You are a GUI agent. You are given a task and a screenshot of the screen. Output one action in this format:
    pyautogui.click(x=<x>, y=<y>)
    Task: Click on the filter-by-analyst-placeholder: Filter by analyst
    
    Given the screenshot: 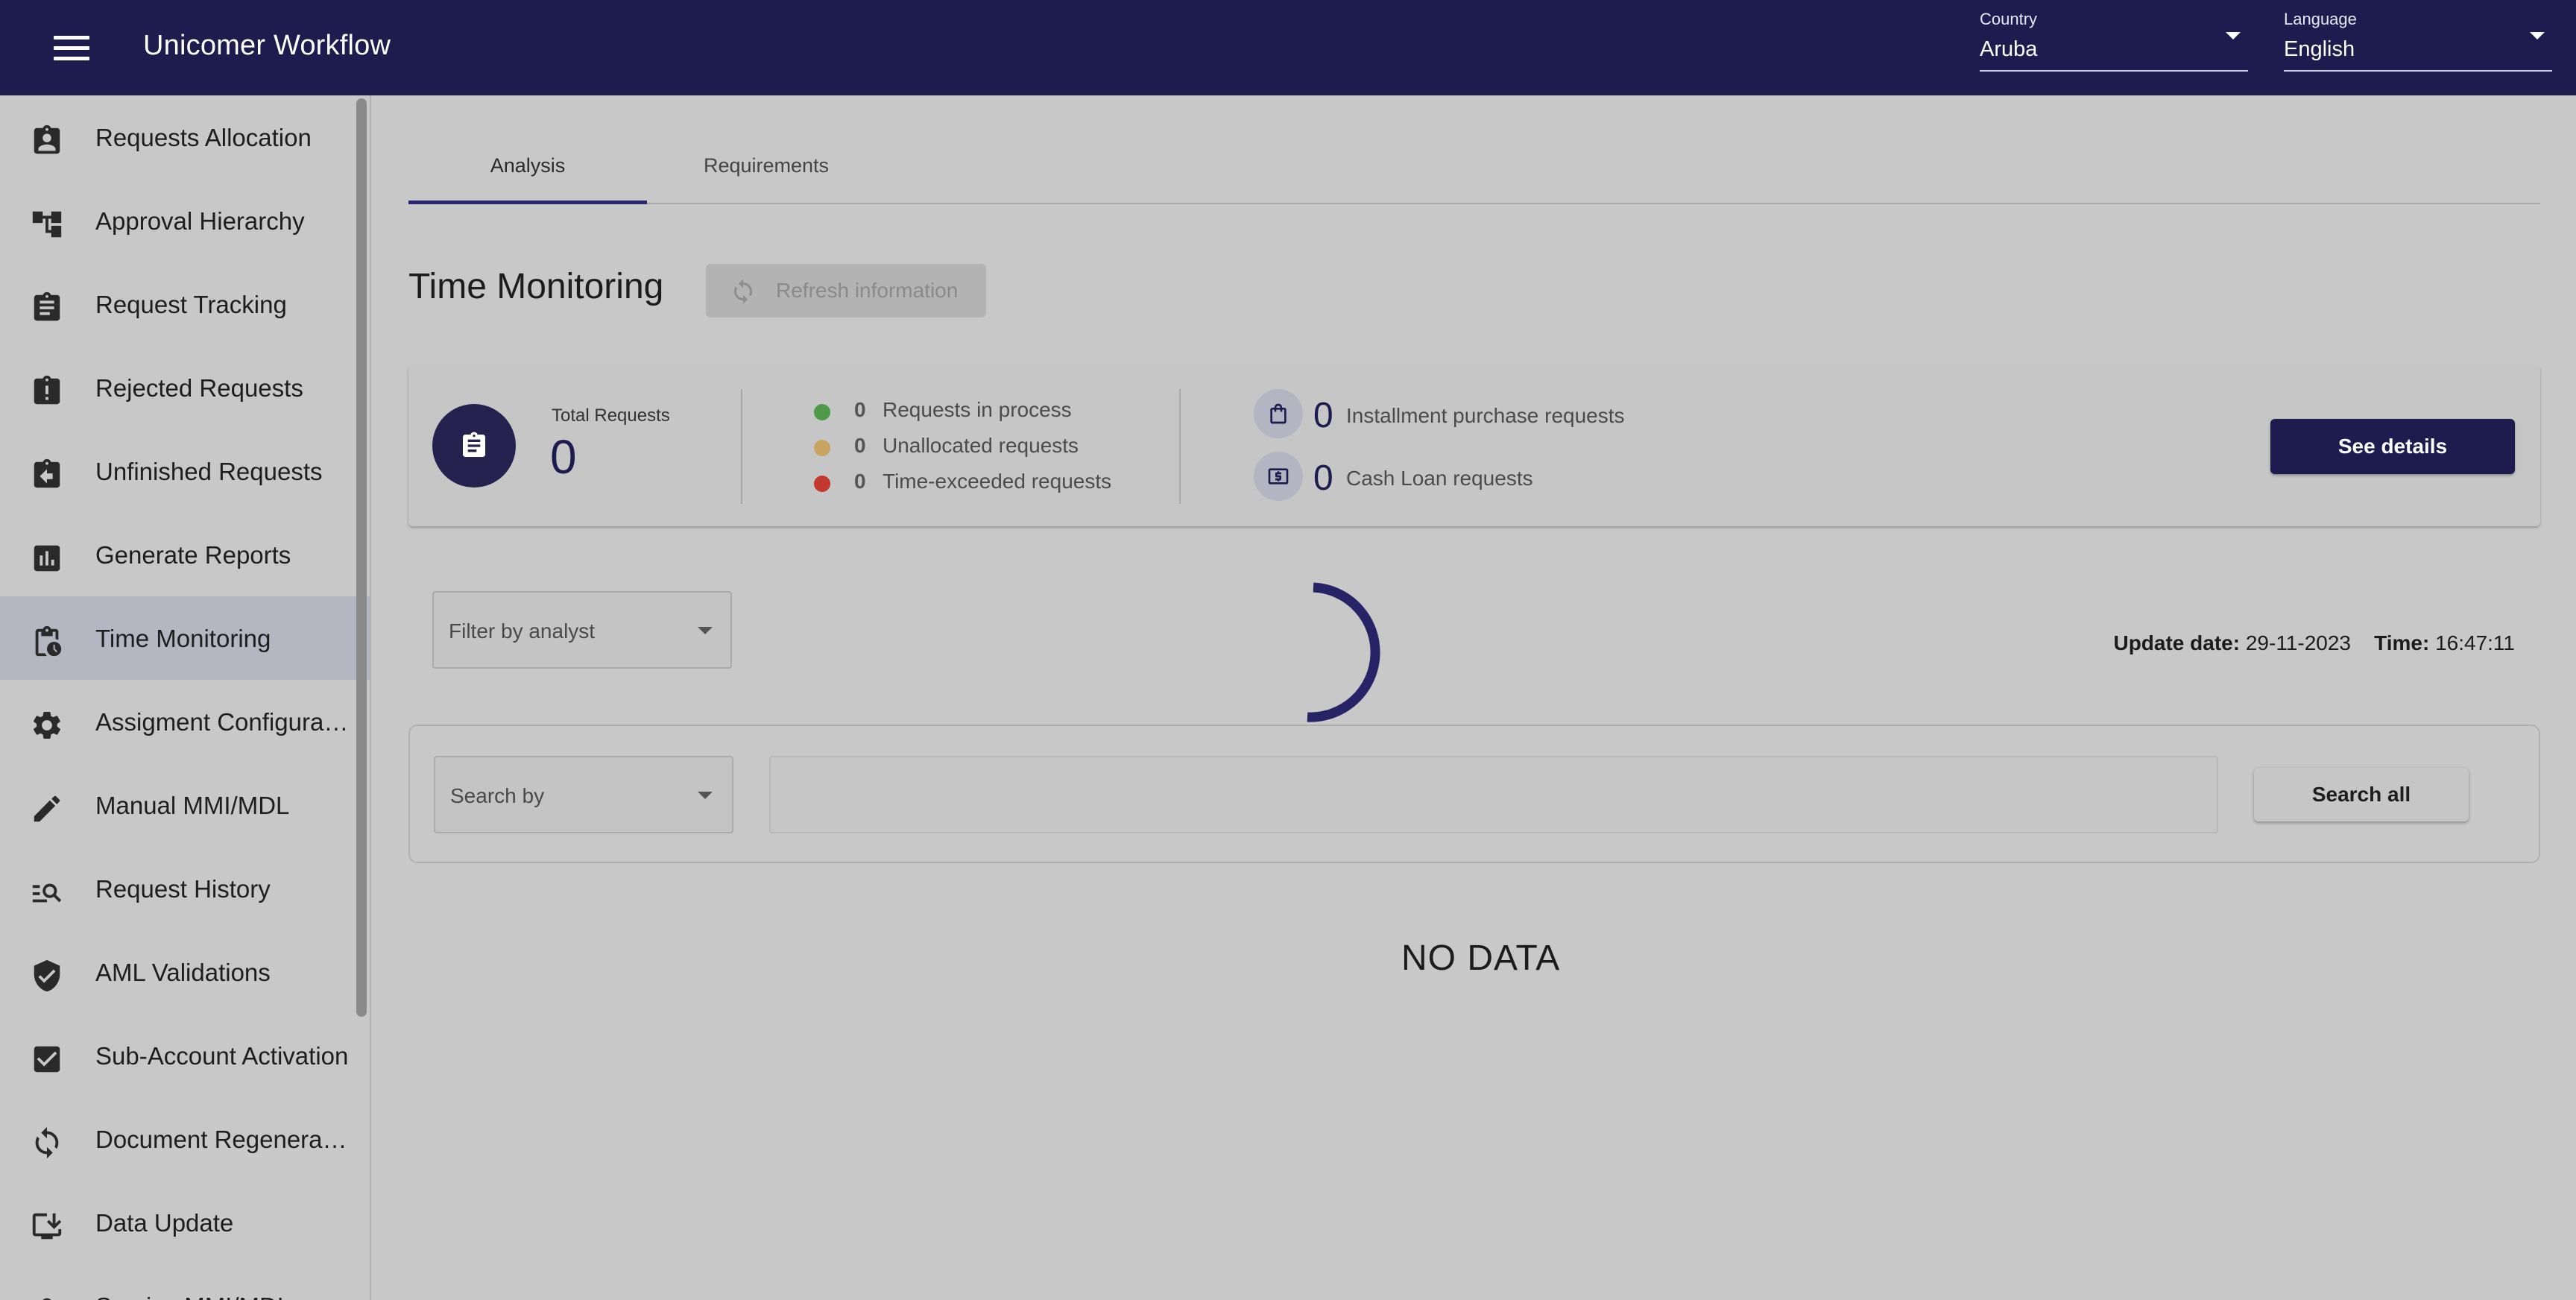 What is the action you would take?
    pyautogui.click(x=522, y=631)
    